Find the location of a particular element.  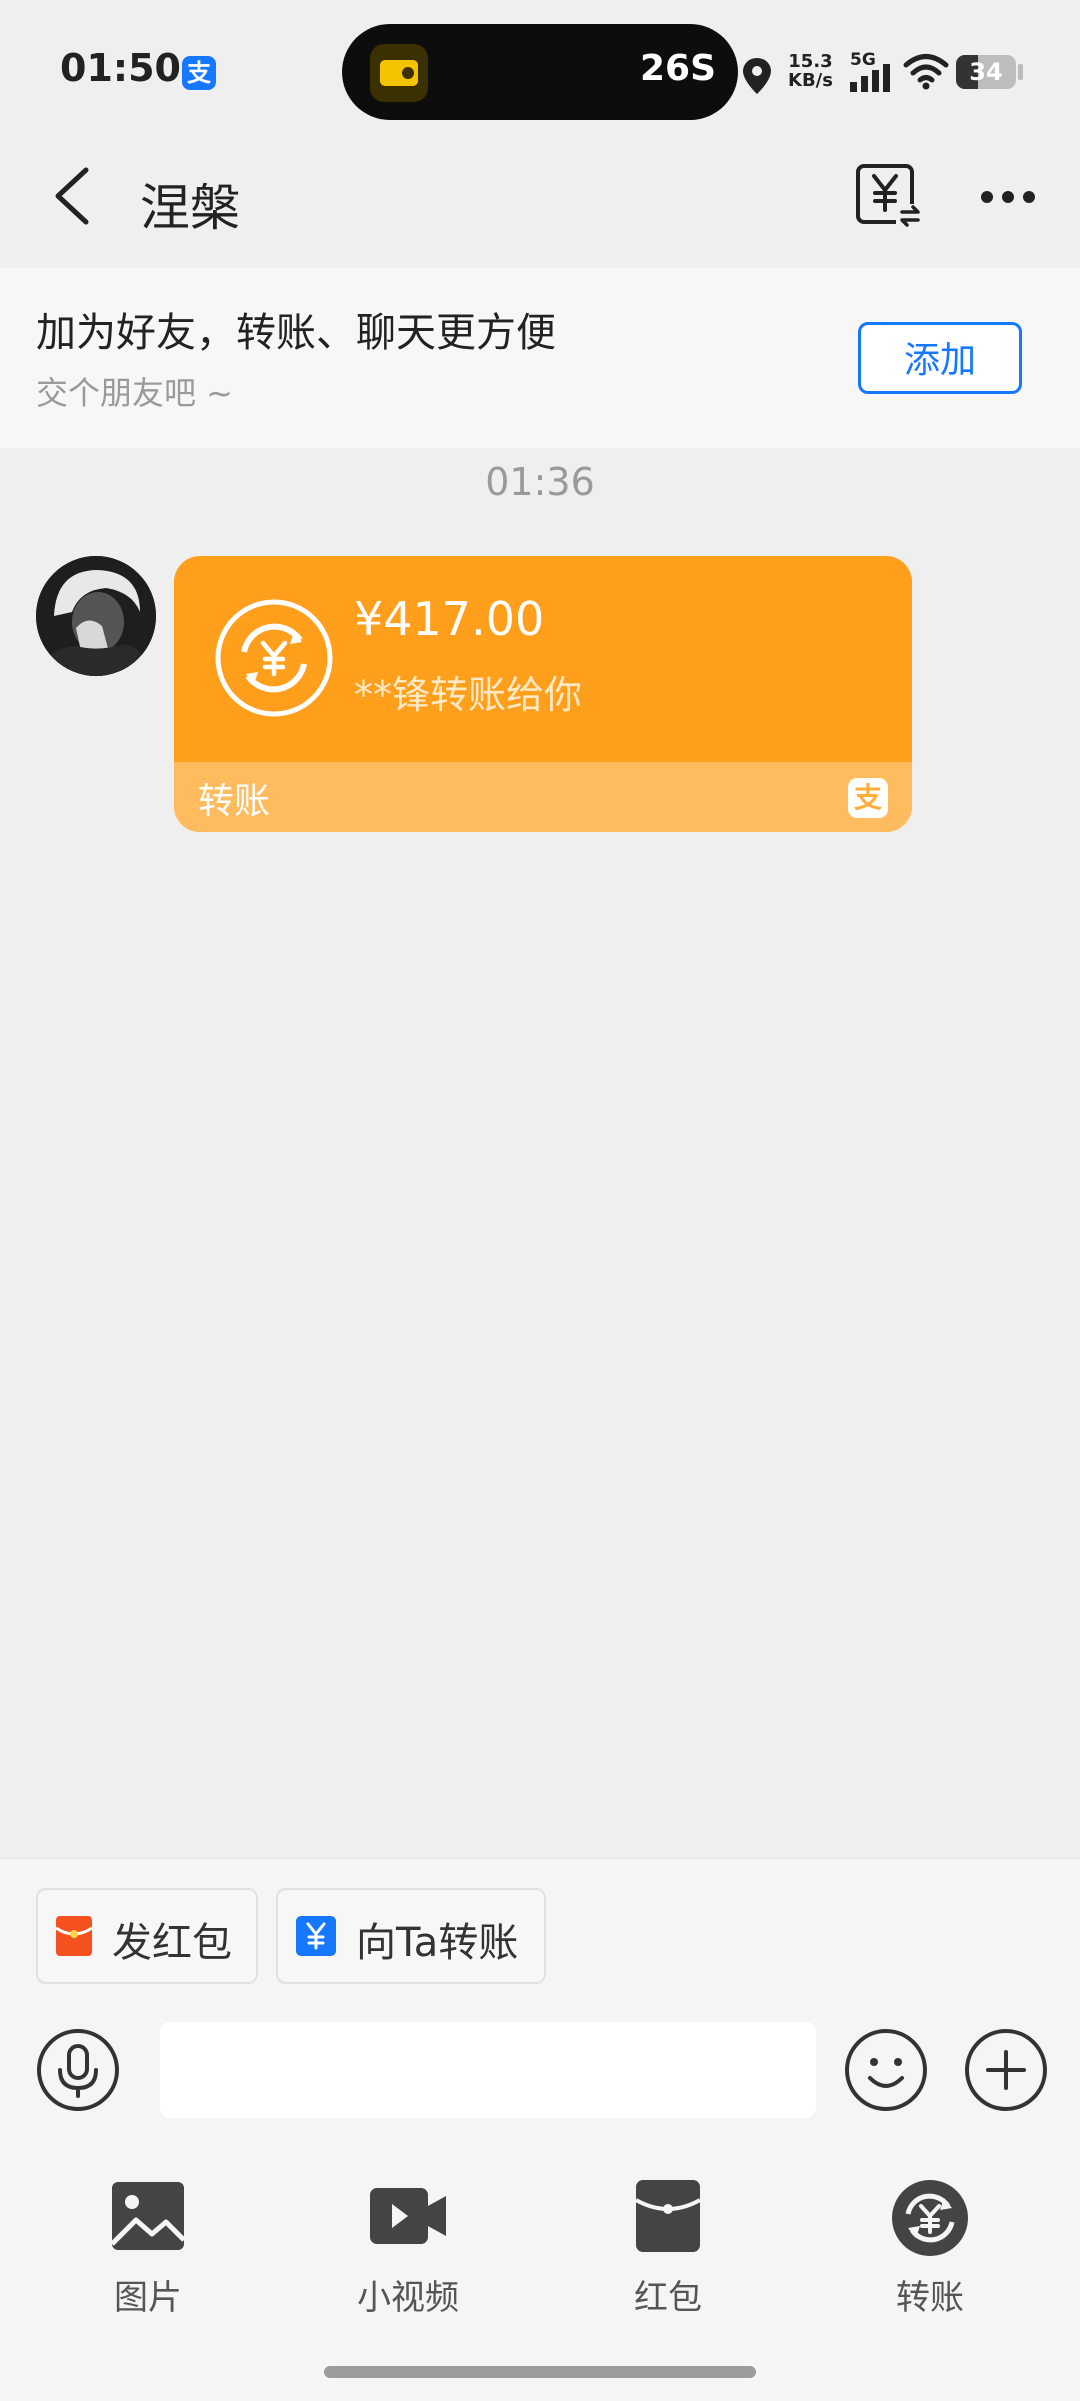

status-time: 01:50 is located at coordinates (120, 68).